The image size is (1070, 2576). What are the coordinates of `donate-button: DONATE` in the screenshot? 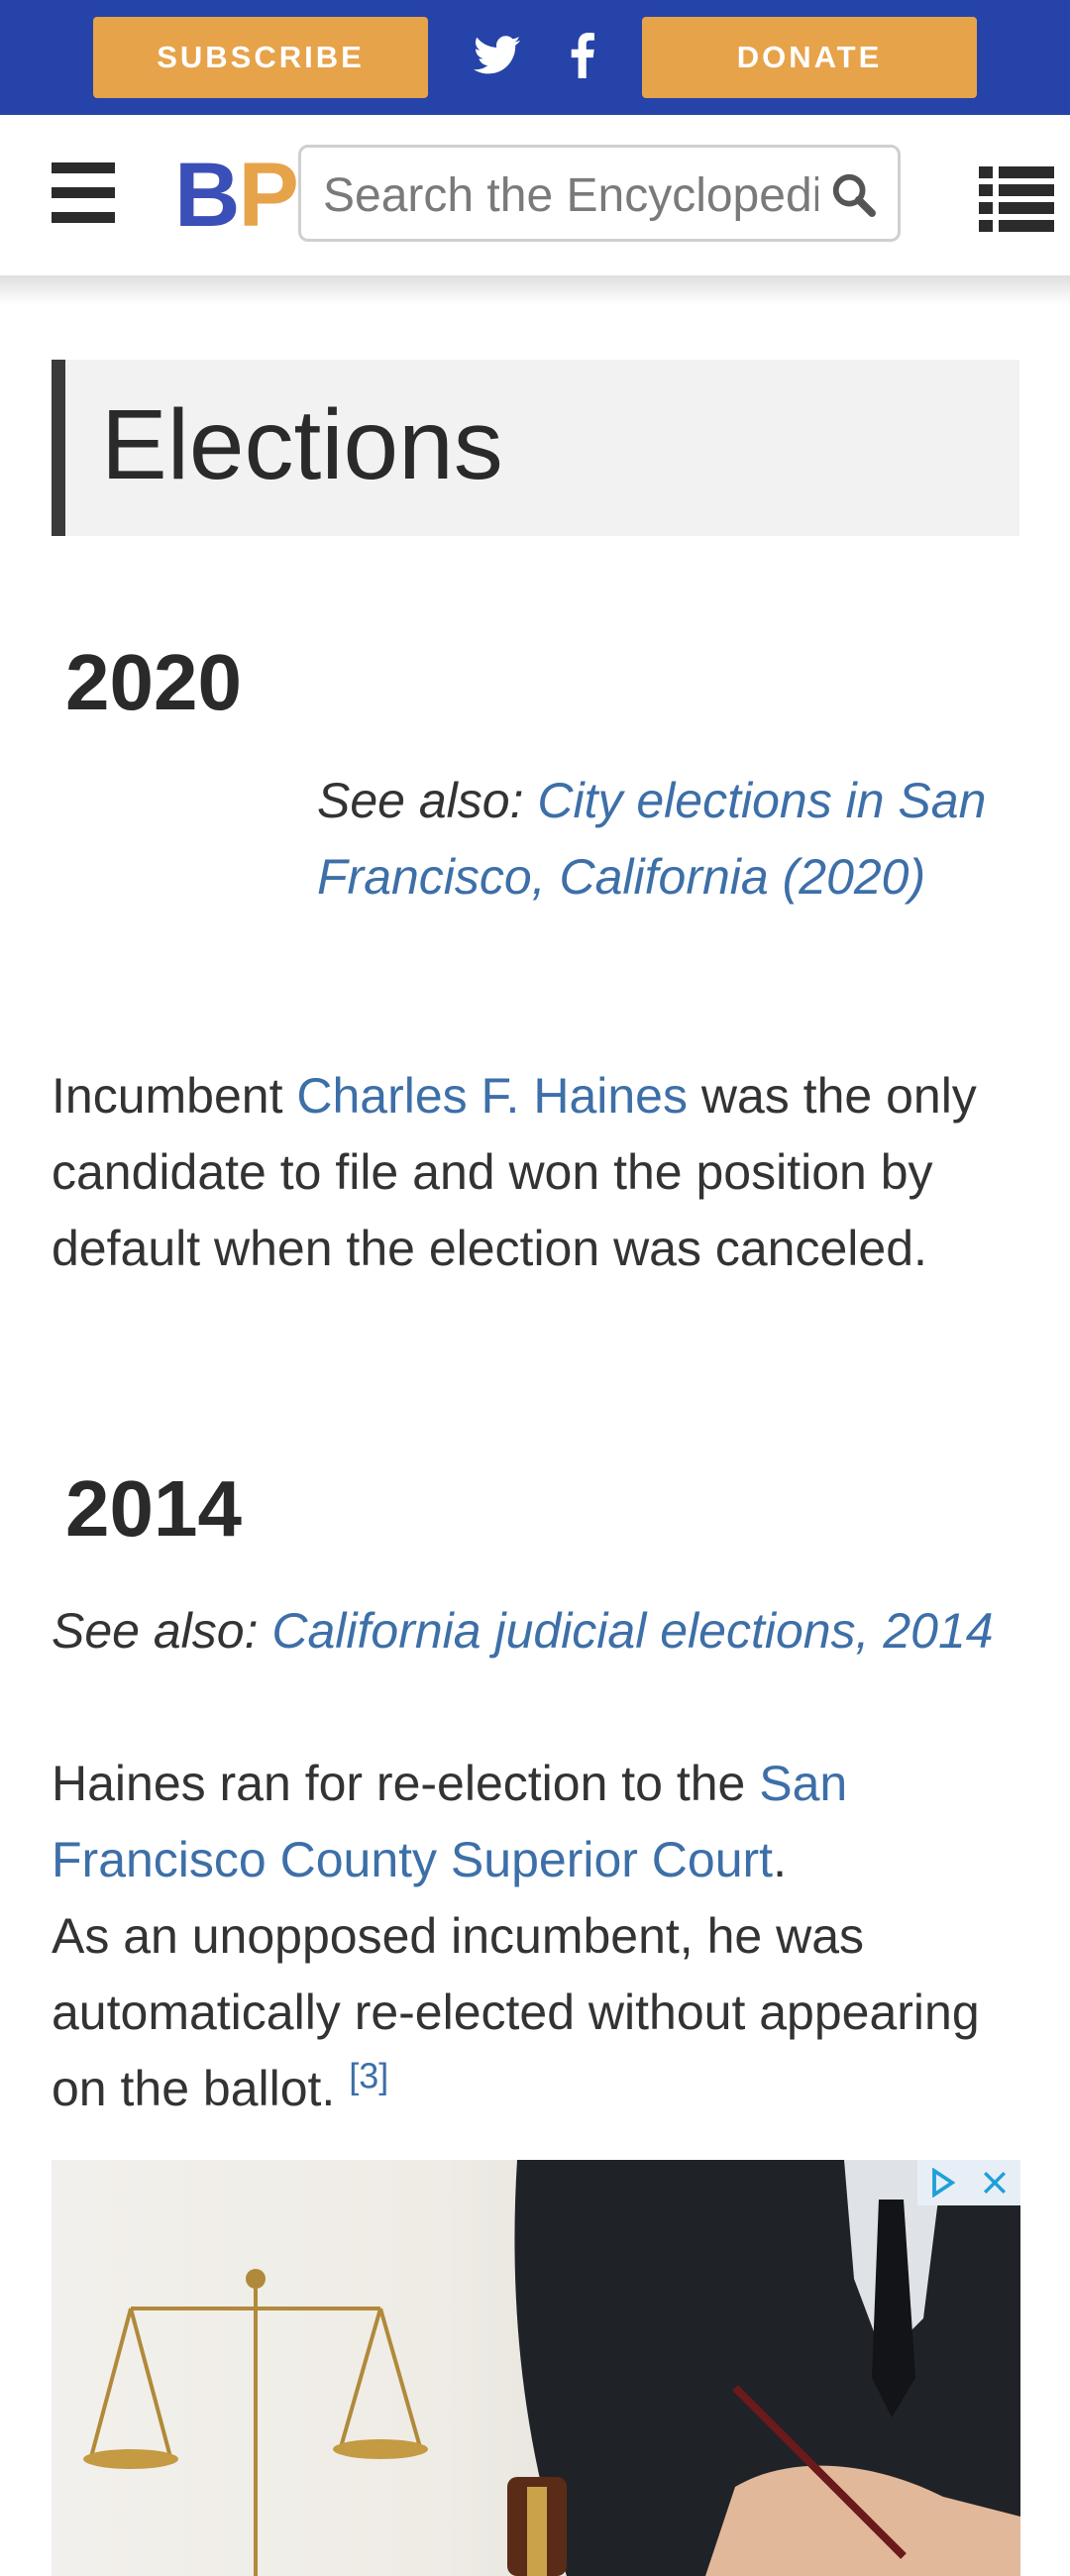 It's located at (809, 58).